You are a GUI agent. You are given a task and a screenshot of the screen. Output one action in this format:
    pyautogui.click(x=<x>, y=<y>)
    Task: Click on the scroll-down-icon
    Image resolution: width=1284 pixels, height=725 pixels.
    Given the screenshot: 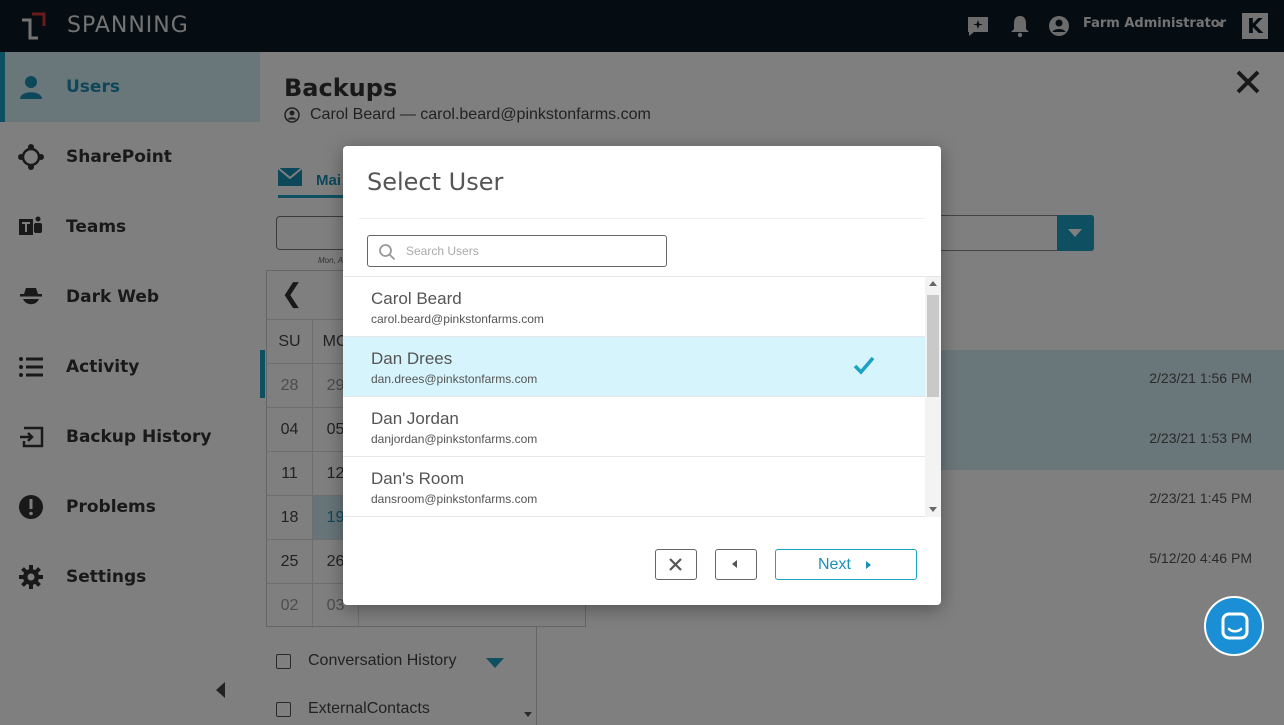 What is the action you would take?
    pyautogui.click(x=933, y=509)
    